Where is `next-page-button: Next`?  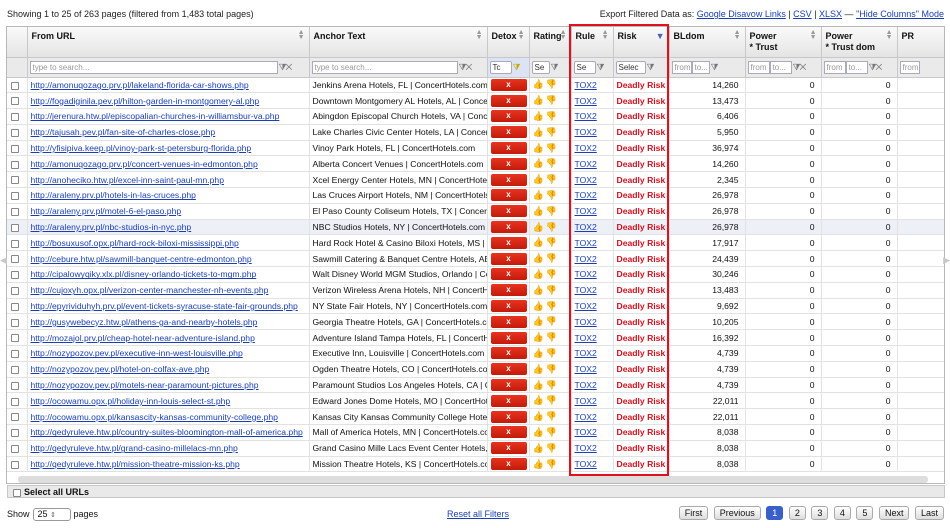 next-page-button: Next is located at coordinates (894, 513).